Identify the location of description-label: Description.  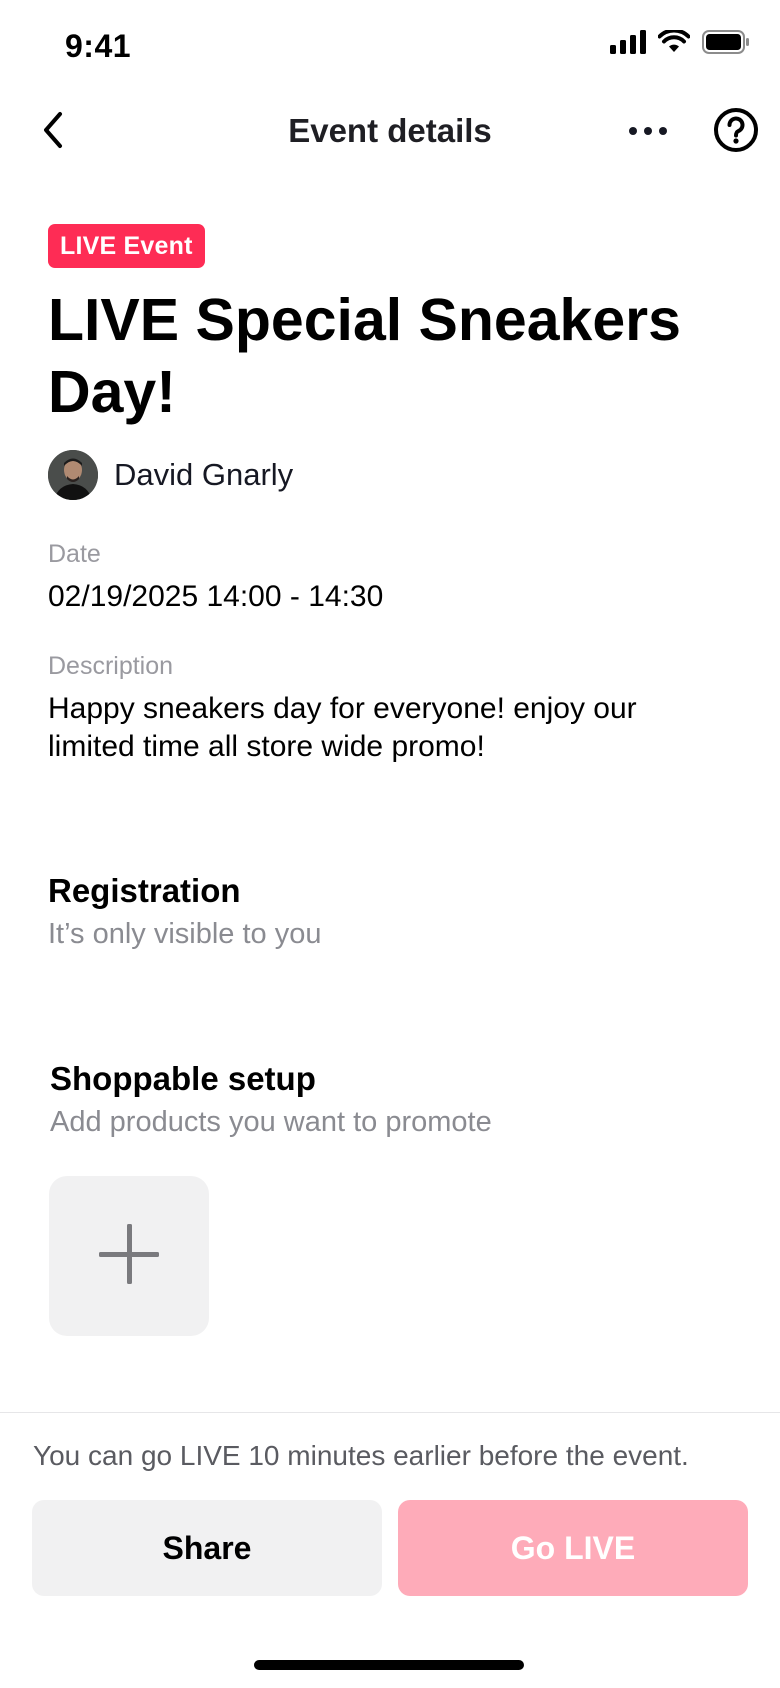
(111, 666).